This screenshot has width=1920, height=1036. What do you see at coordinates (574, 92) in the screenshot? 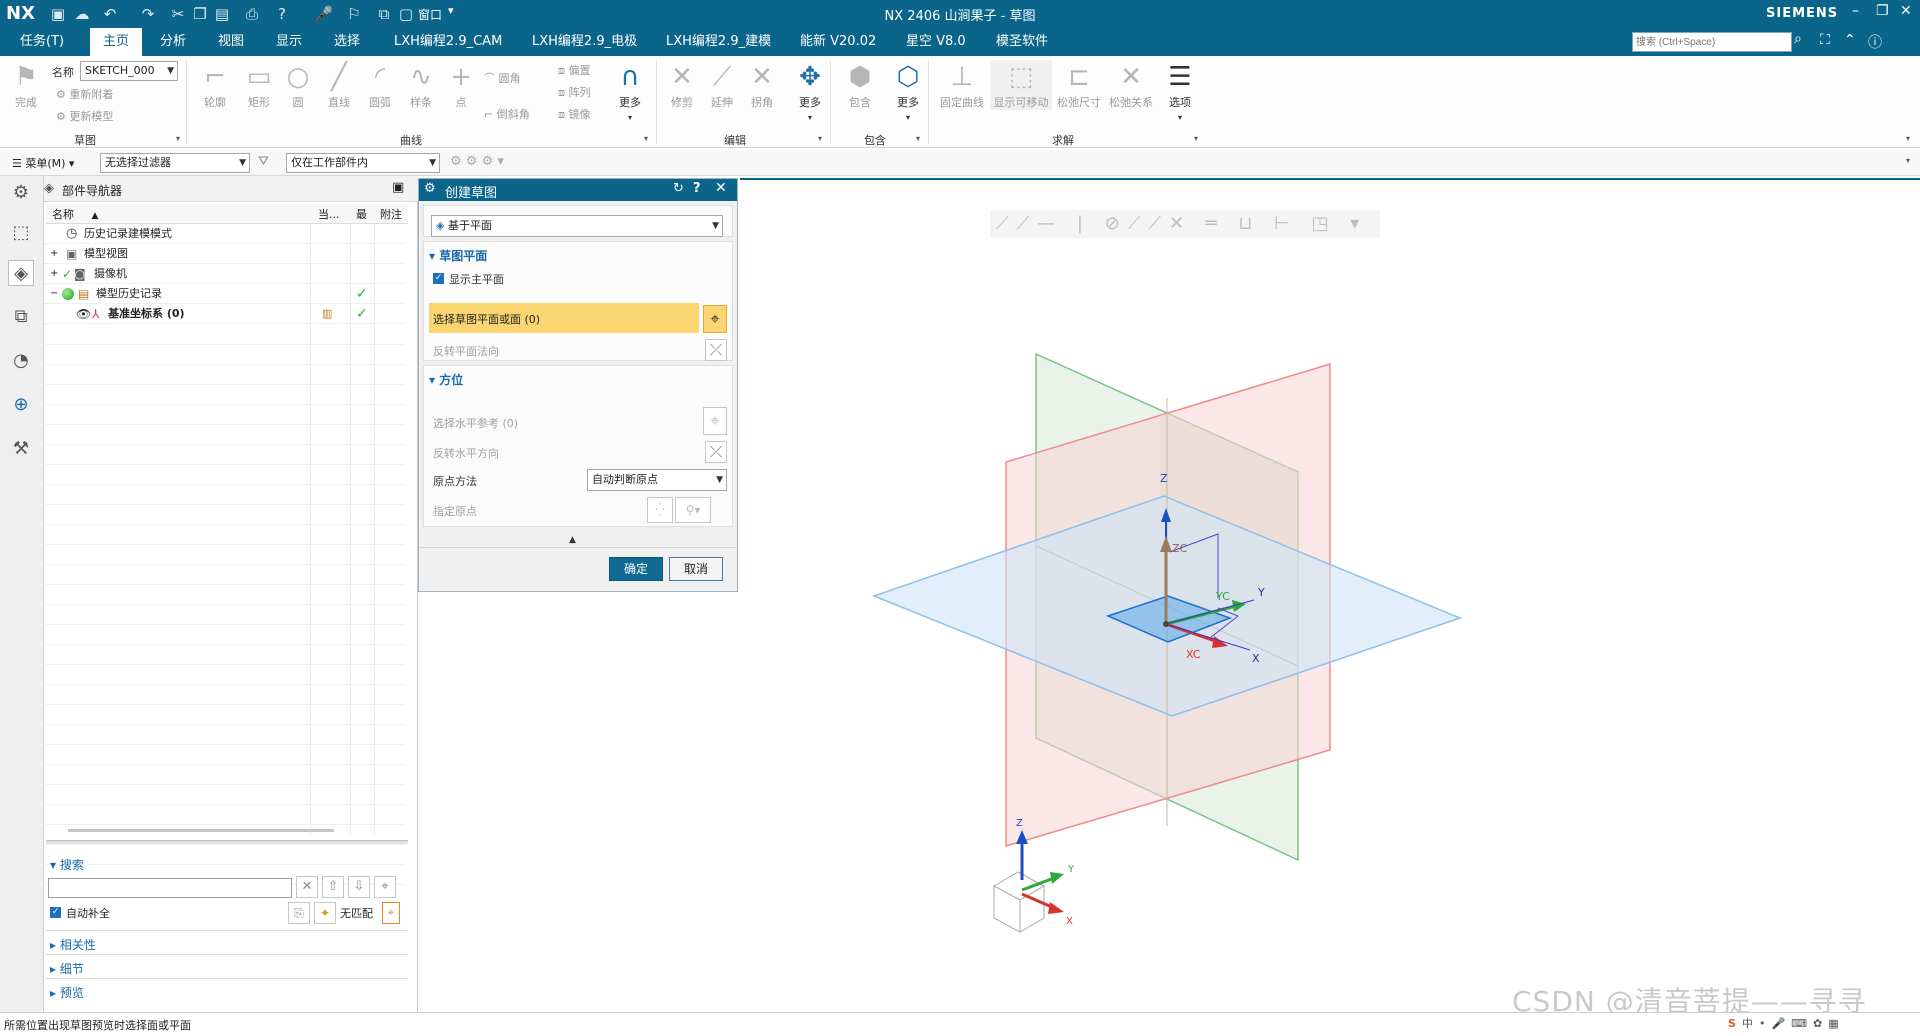
I see `pattern-button: ⧈ 阵列` at bounding box center [574, 92].